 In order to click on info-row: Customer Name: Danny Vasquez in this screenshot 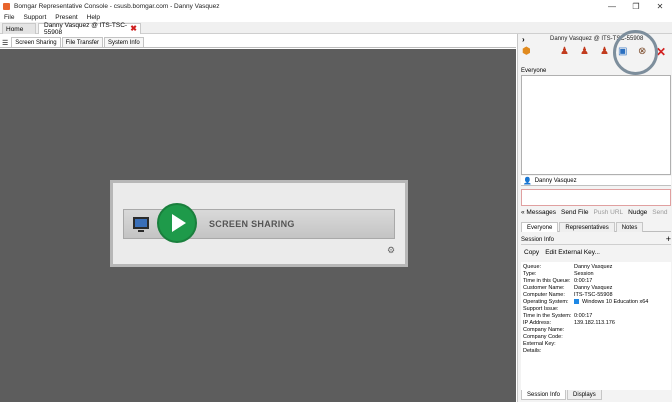, I will do `click(568, 288)`.